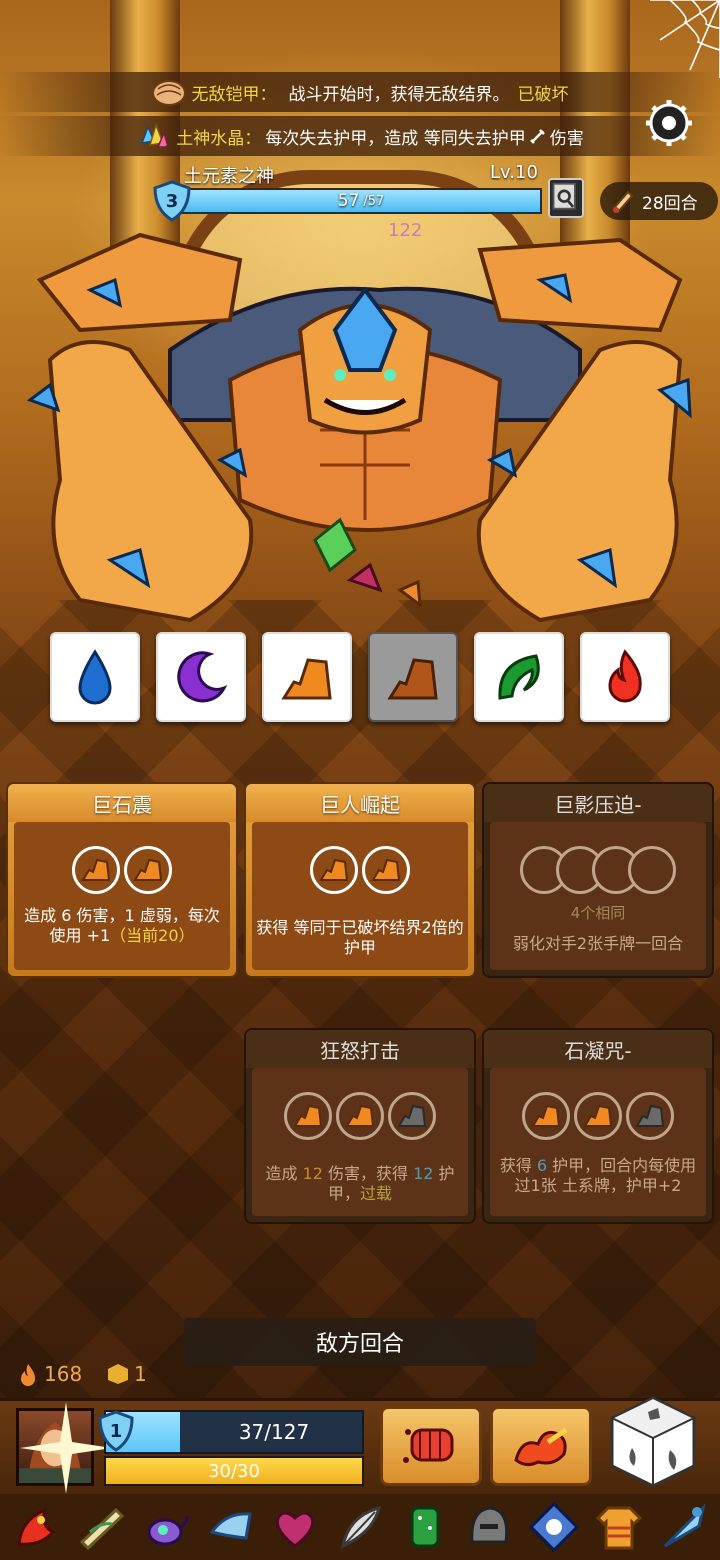  Describe the element at coordinates (361, 201) in the screenshot. I see `enemy-hp-text: 57 /57` at that location.